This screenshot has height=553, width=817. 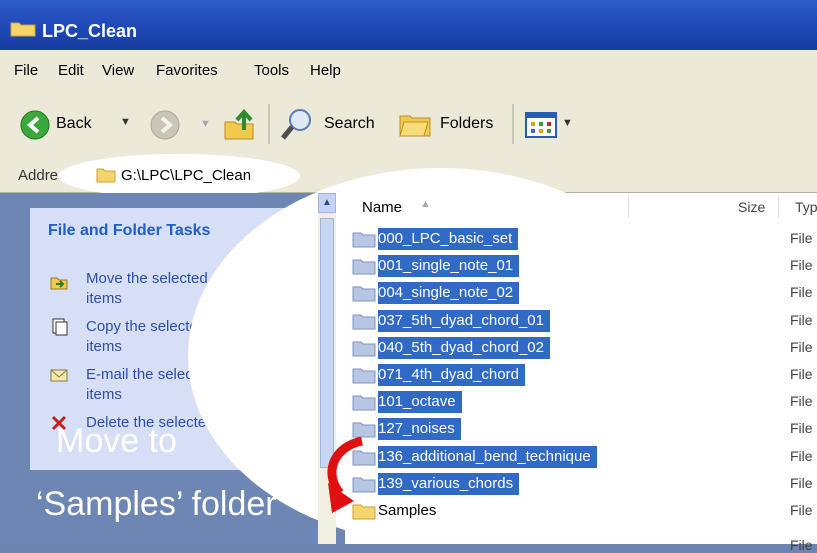 I want to click on tasks-header: File and Folder Tasks, so click(x=129, y=230).